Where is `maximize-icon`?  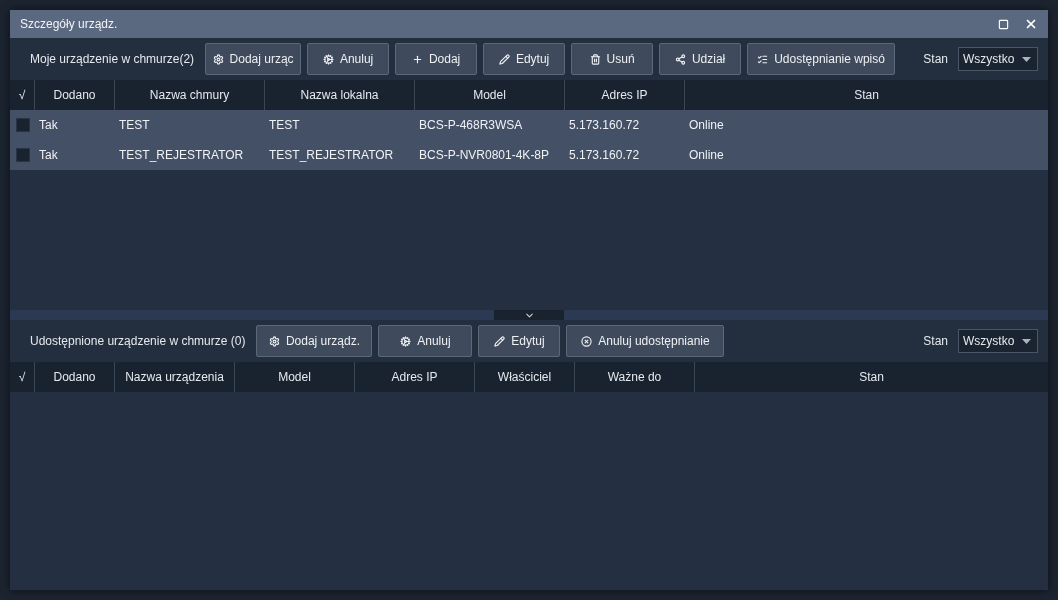 maximize-icon is located at coordinates (1003, 24).